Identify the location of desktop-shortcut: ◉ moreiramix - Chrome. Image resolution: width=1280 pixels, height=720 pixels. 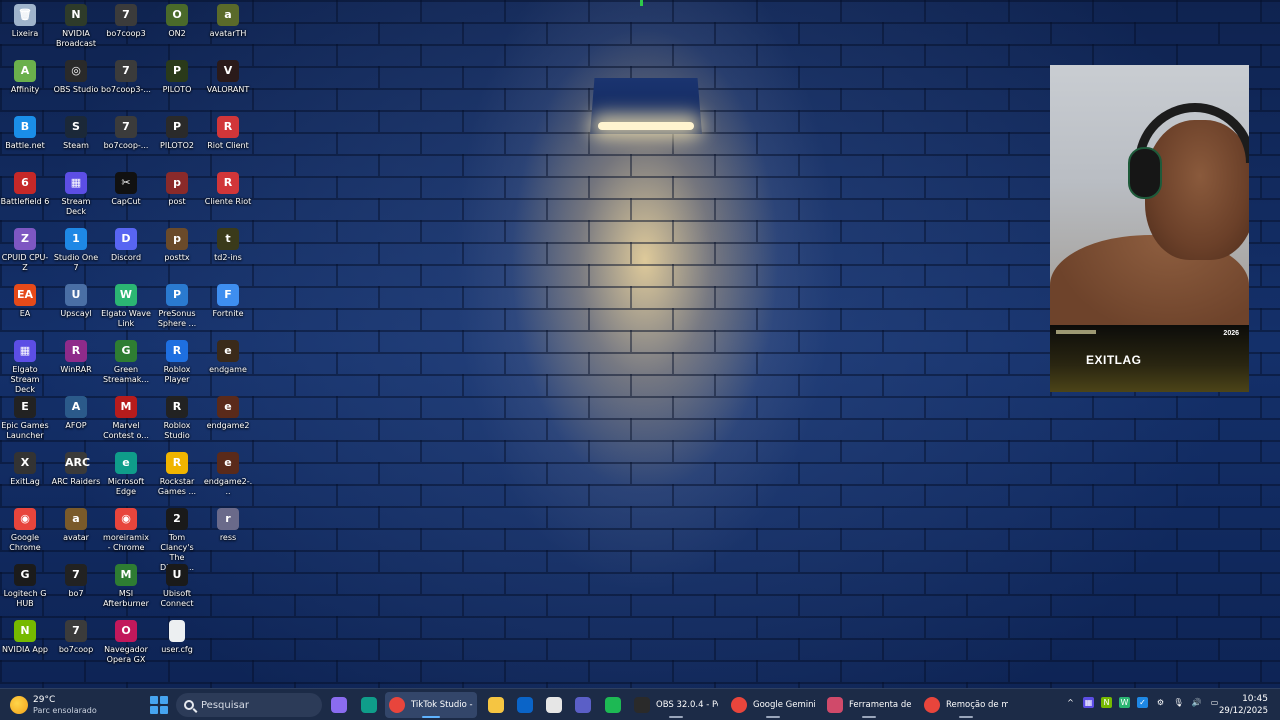
(126, 531).